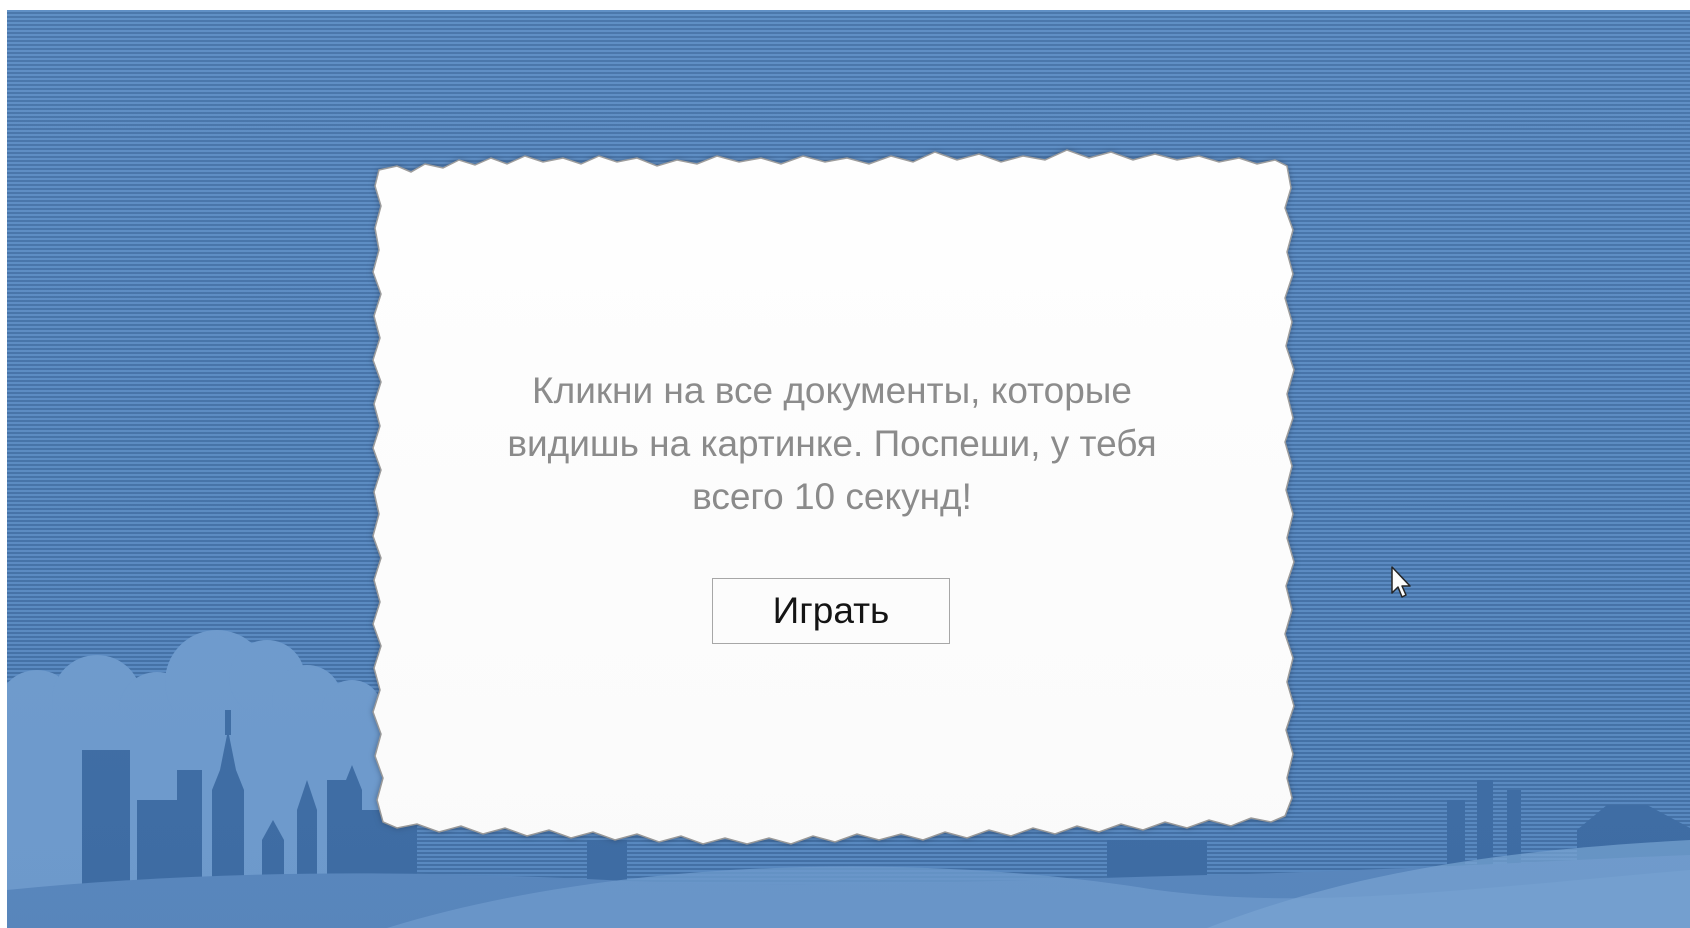  What do you see at coordinates (1401, 582) in the screenshot?
I see `mouse-pointer-icon` at bounding box center [1401, 582].